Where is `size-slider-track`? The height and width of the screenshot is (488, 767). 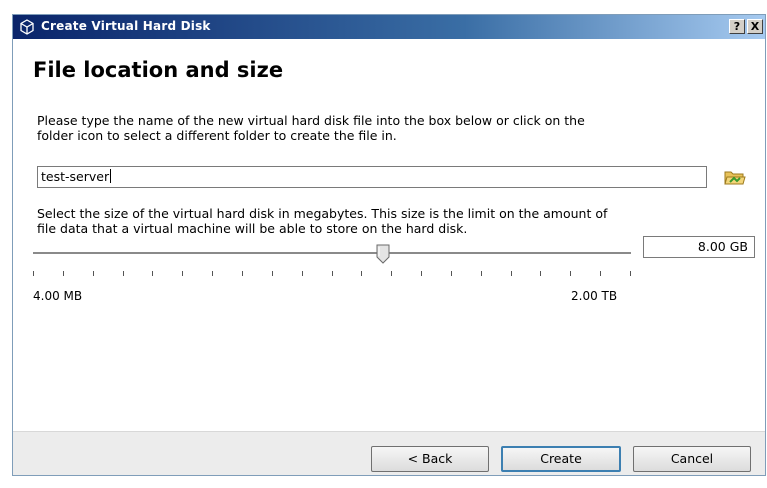
size-slider-track is located at coordinates (332, 253).